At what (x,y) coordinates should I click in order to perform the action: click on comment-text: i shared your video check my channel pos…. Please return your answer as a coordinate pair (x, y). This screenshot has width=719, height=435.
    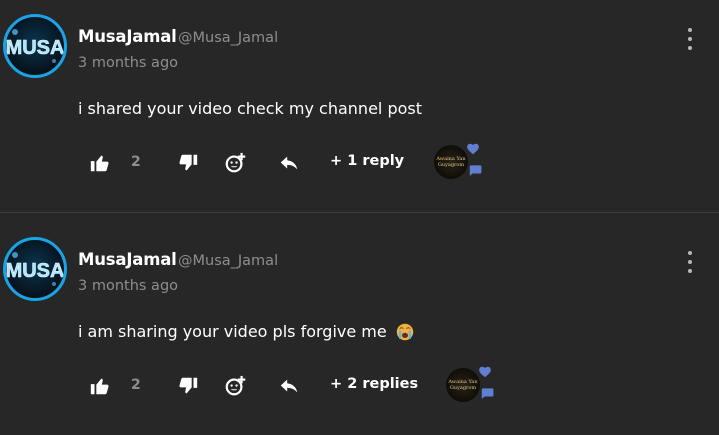
    Looking at the image, I should click on (250, 108).